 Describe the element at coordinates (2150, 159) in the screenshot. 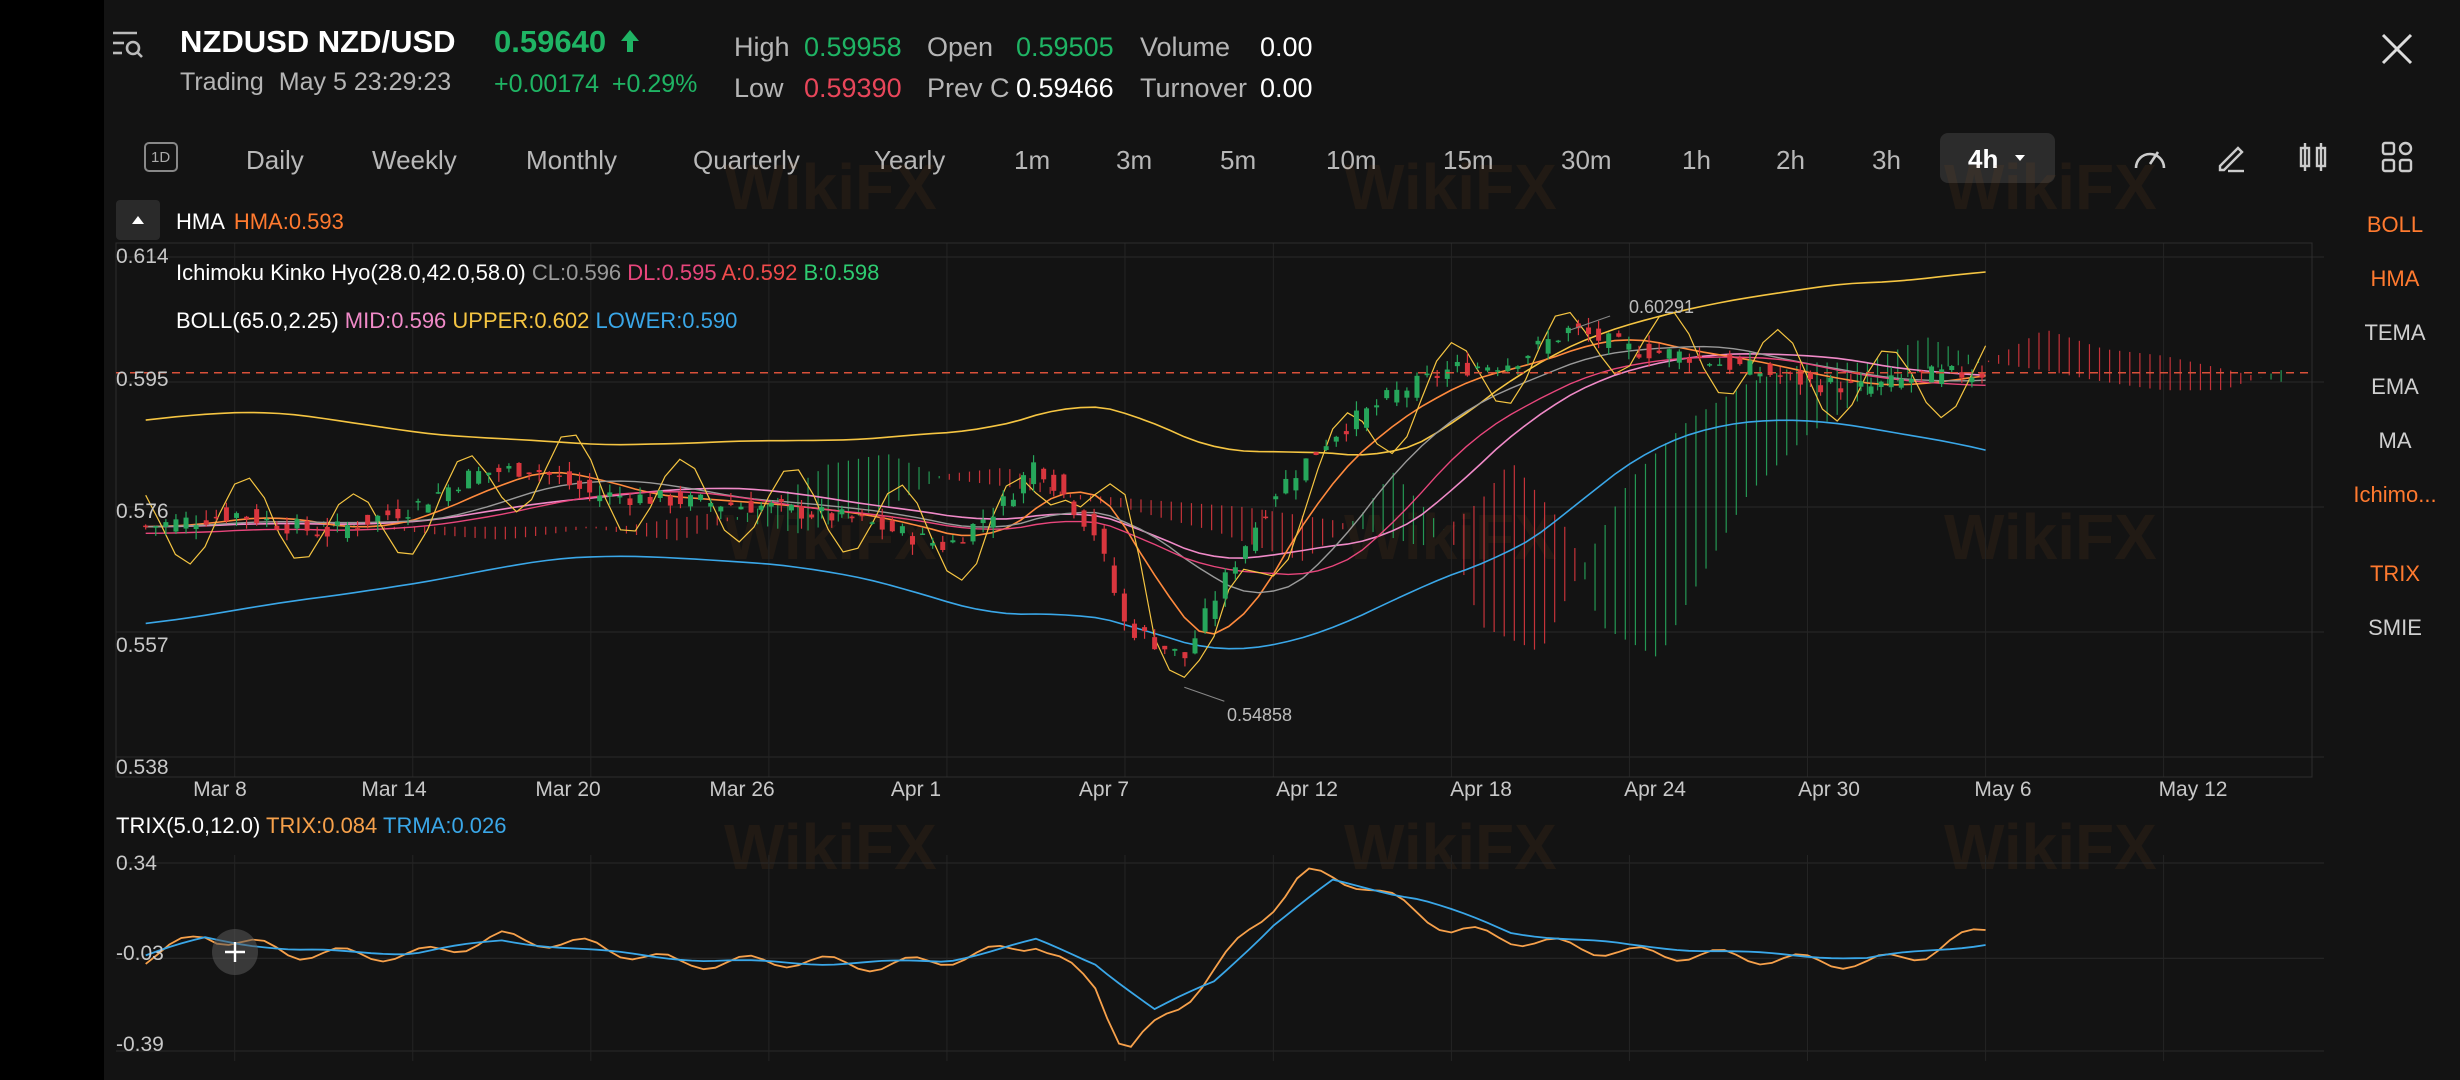

I see `gauge-icon` at that location.